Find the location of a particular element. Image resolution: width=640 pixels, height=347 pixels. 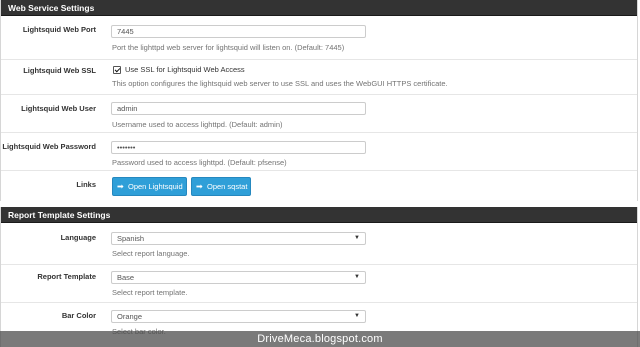

open-lightsquid-button: ➡ Open Lightsquid is located at coordinates (149, 186).